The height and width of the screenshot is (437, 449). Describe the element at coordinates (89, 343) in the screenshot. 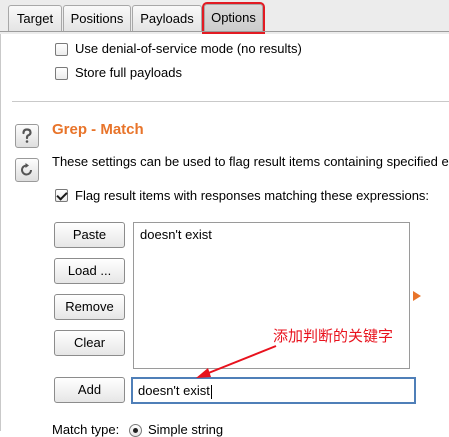

I see `clear-button: Clear` at that location.